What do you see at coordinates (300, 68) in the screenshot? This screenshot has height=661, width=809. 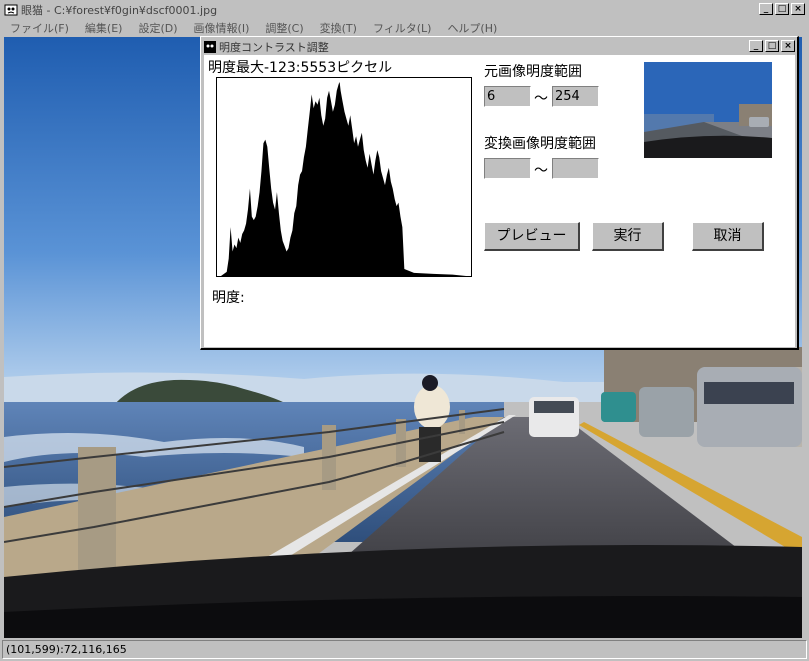 I see `max-brightness-label: 明度最大-123:5553ピクセル` at bounding box center [300, 68].